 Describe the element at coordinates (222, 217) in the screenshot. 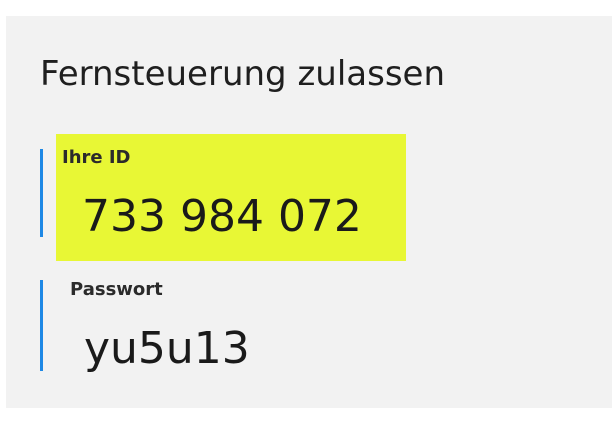

I see `id-value: 733 984 072` at that location.